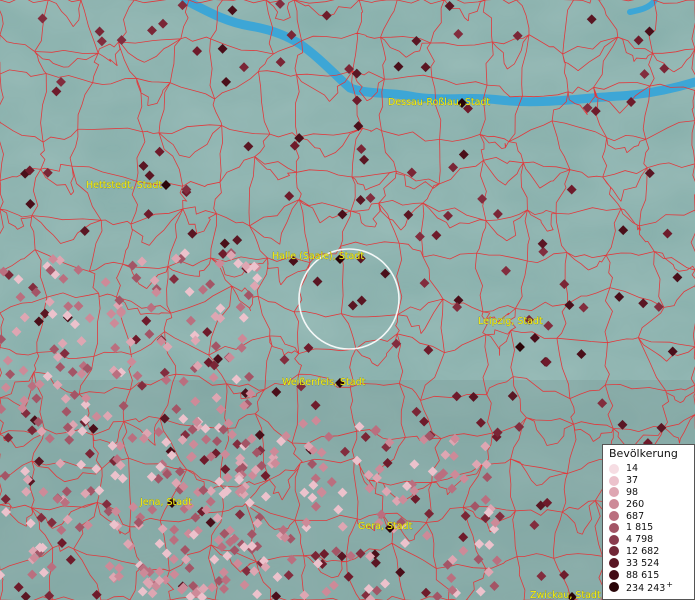 The height and width of the screenshot is (600, 695). What do you see at coordinates (649, 504) in the screenshot?
I see `legend-entry: 260` at bounding box center [649, 504].